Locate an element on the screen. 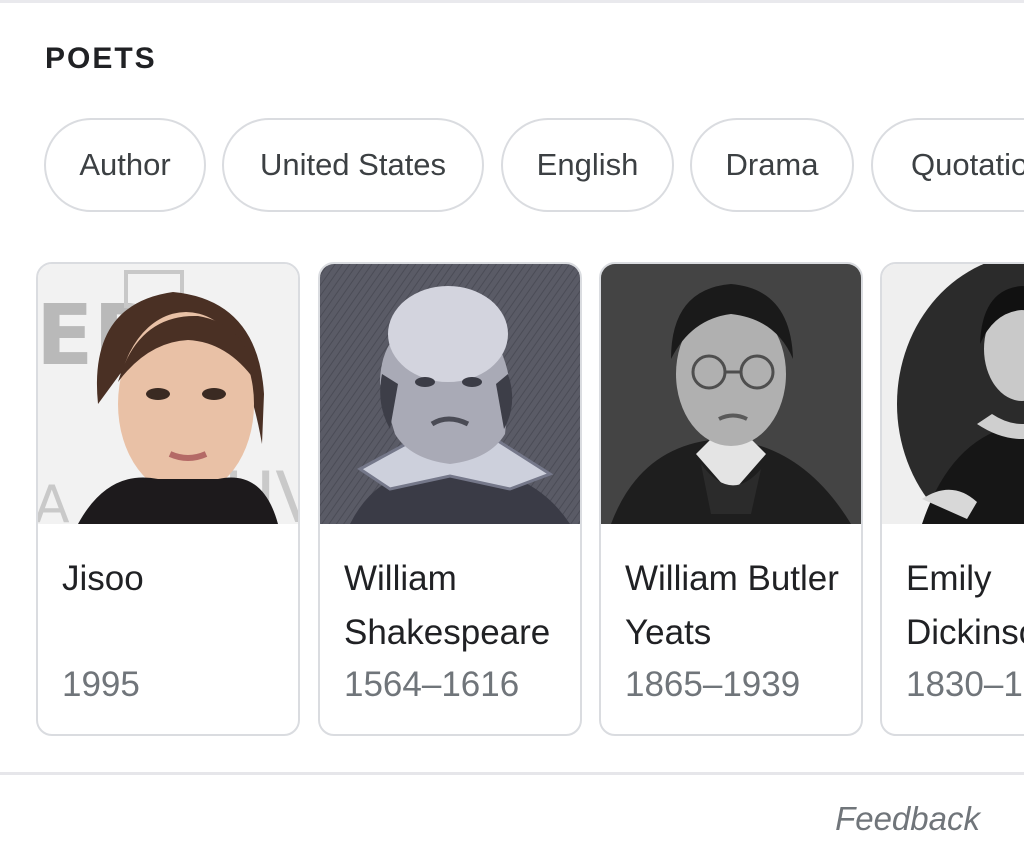  poet-card-emily-dickinson: Emily Dickinson 1830–1886 is located at coordinates (952, 499).